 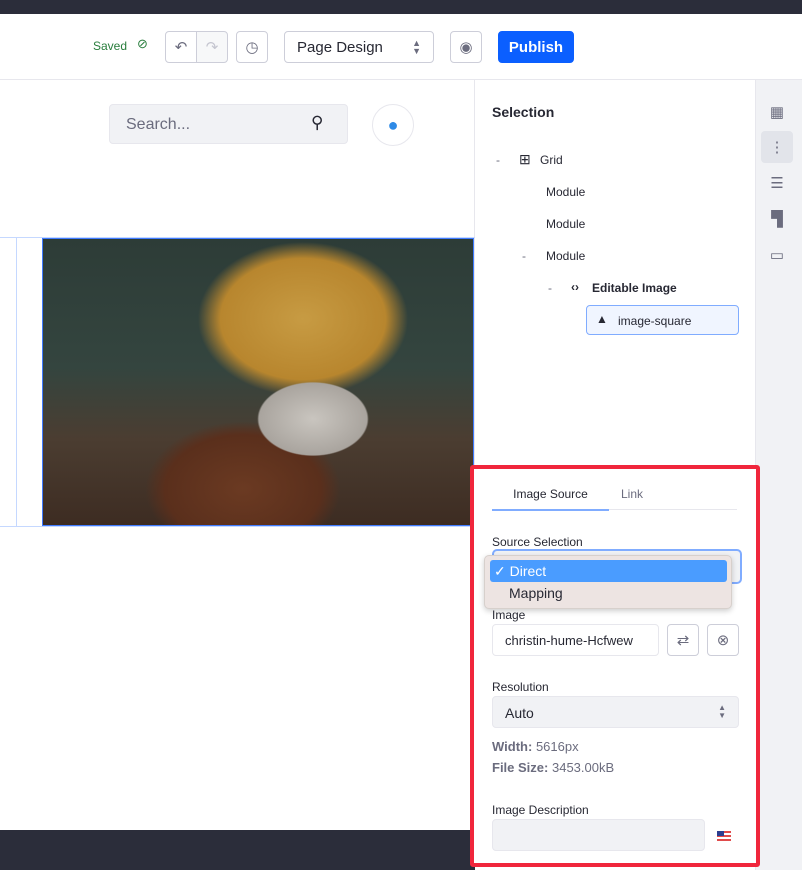 I want to click on width-label: Width:, so click(x=512, y=746).